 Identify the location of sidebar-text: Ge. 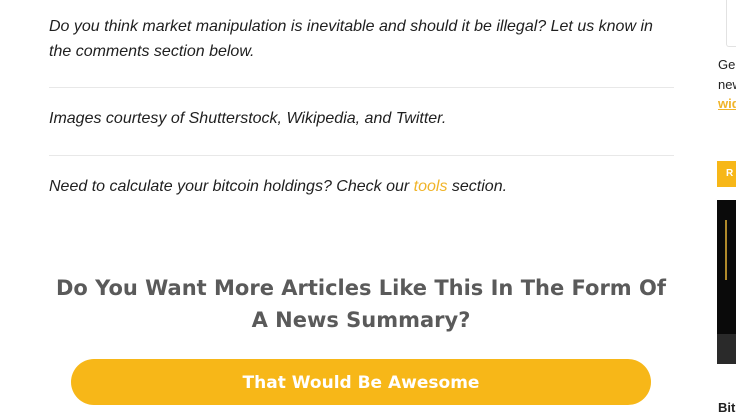
(727, 64).